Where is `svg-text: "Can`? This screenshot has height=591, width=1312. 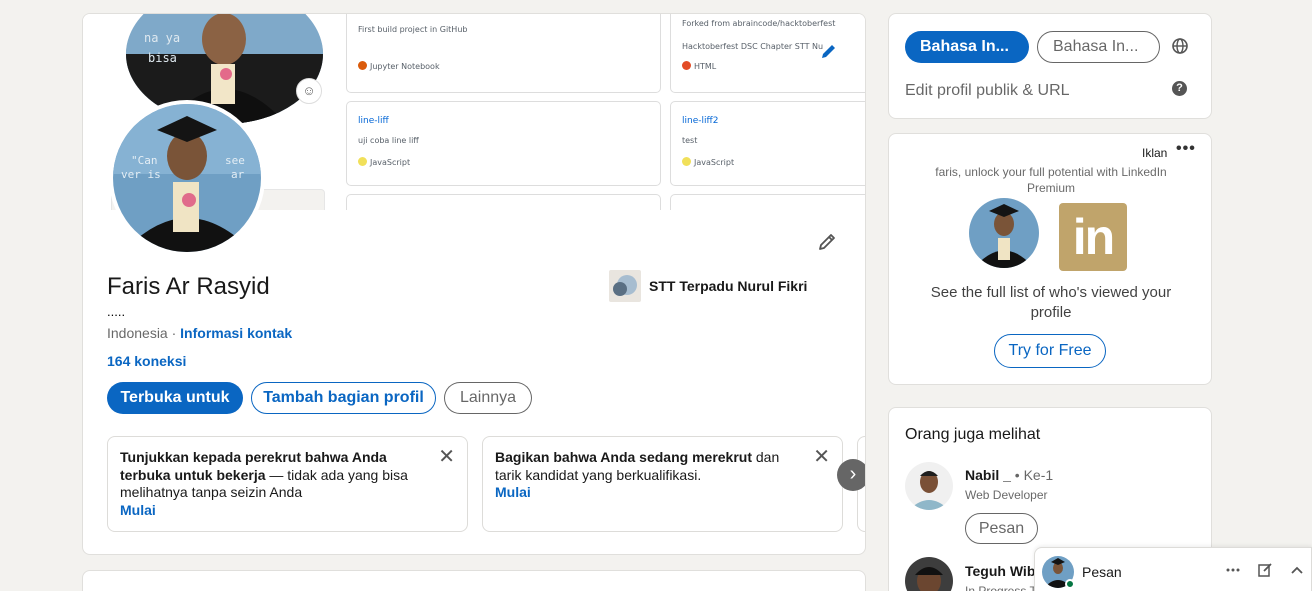 svg-text: "Can is located at coordinates (144, 160).